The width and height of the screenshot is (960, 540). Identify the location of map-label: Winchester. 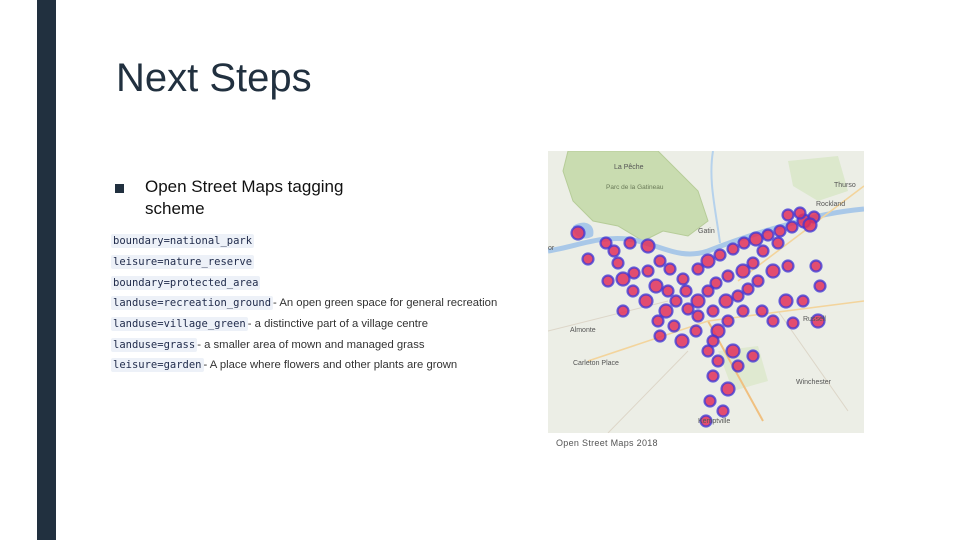
(814, 382).